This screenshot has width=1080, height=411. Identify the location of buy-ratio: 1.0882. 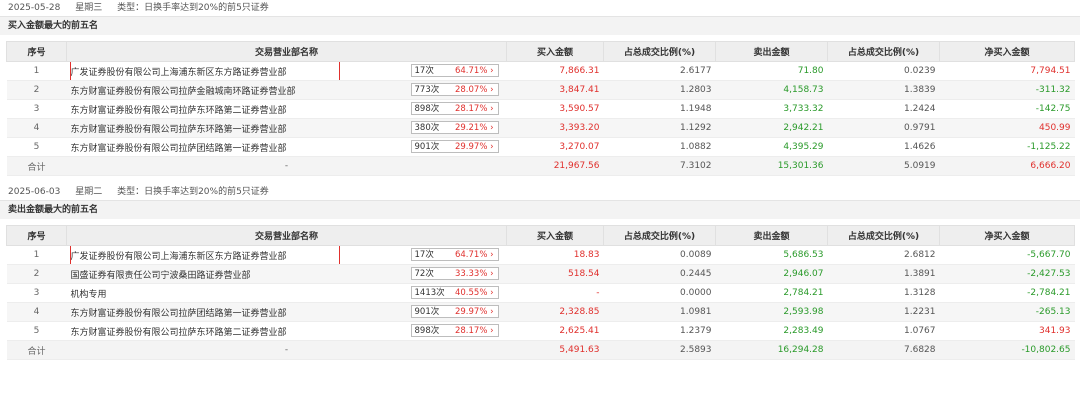
(659, 147).